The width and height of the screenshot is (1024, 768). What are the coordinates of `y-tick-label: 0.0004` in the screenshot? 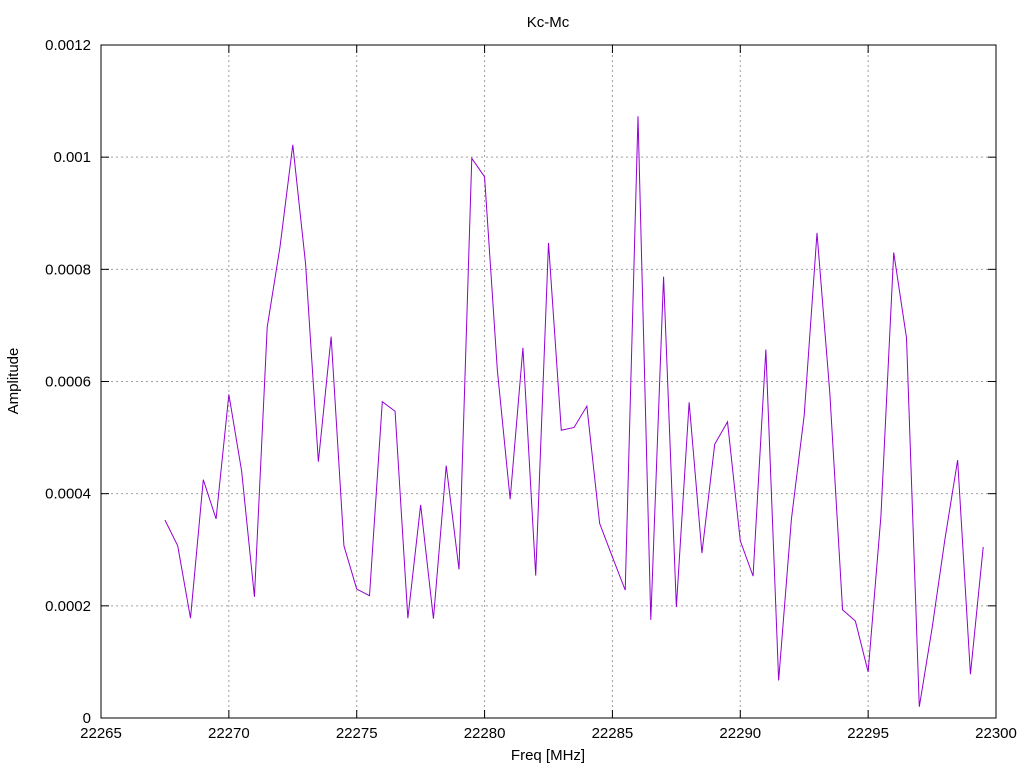 It's located at (68, 494).